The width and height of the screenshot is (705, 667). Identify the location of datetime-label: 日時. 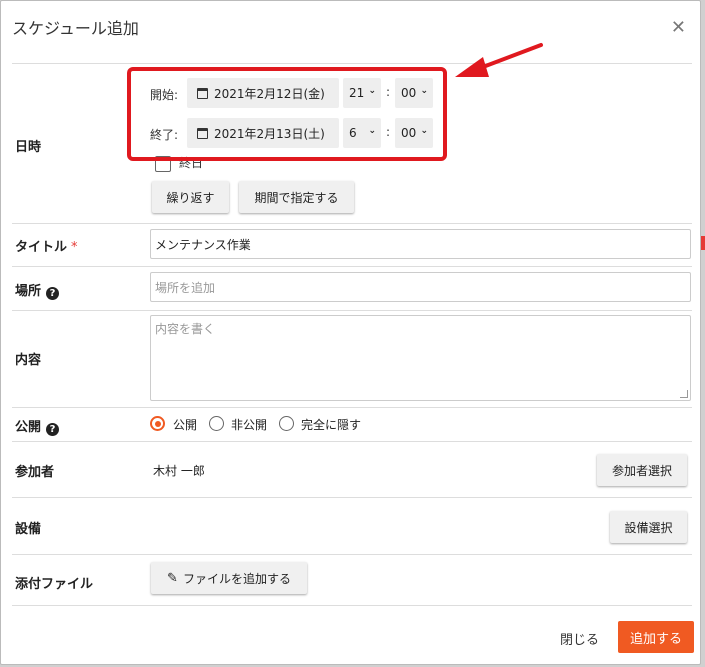
(28, 147).